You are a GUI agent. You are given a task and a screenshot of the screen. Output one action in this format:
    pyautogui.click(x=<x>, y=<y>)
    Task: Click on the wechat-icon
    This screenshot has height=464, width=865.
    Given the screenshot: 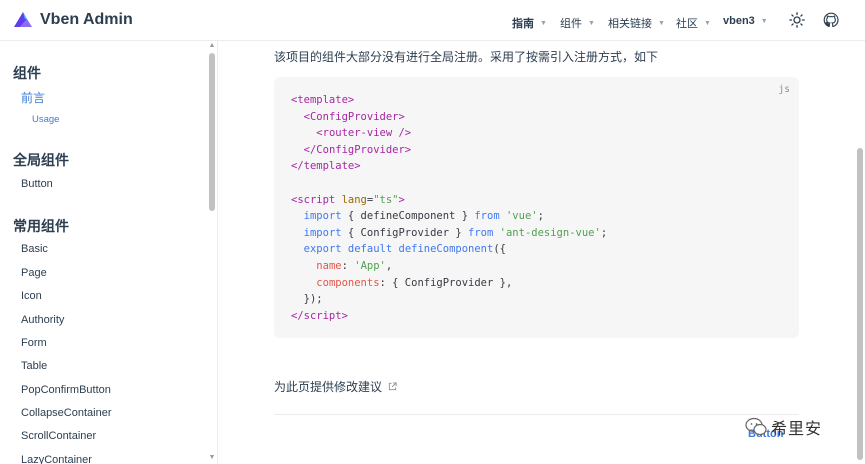 What is the action you would take?
    pyautogui.click(x=756, y=426)
    